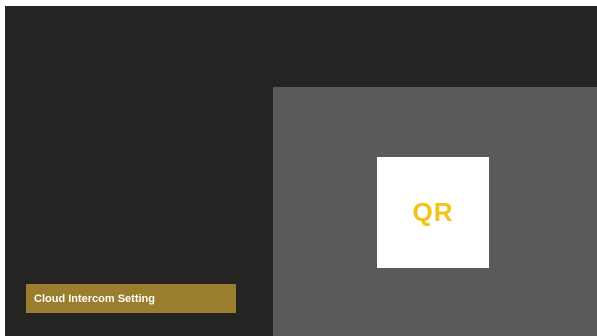 Image resolution: width=597 pixels, height=336 pixels. I want to click on qr-placeholder-text: QR, so click(433, 212).